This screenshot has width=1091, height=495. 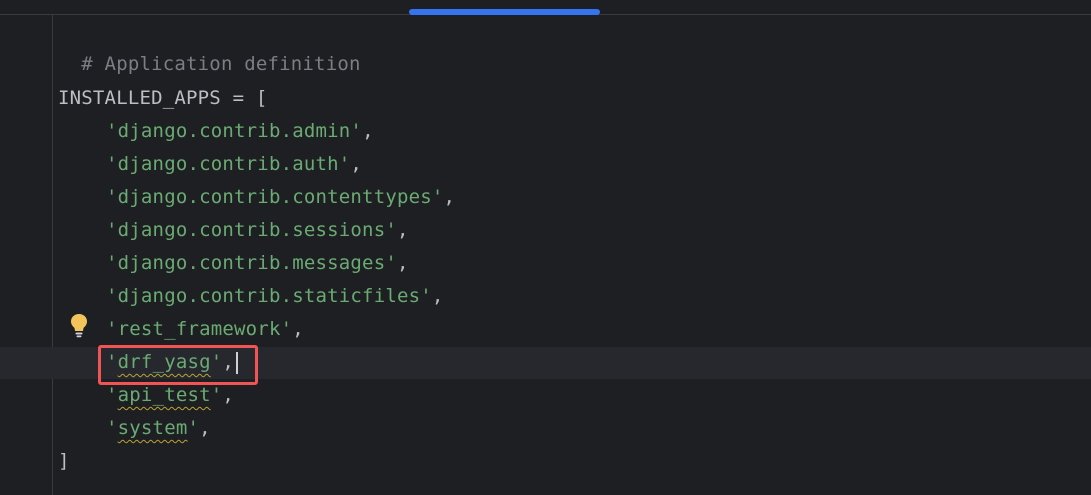 I want to click on code-line-3: INSTALLED_APPS = [, so click(x=163, y=98).